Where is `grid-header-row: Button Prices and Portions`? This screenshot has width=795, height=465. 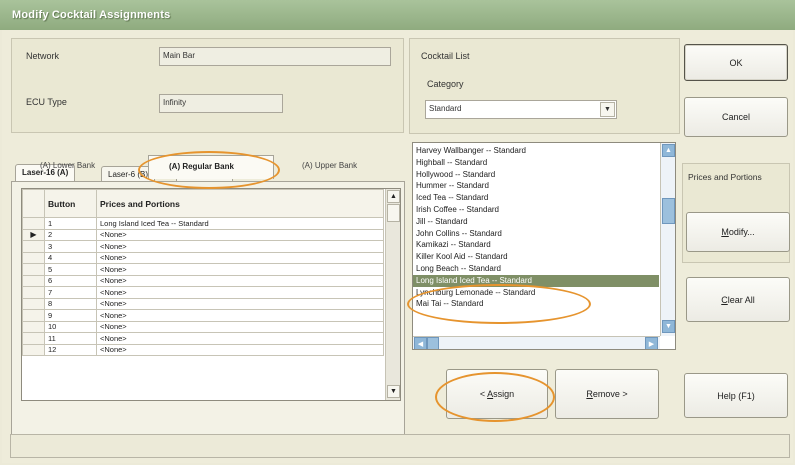 grid-header-row: Button Prices and Portions is located at coordinates (203, 203).